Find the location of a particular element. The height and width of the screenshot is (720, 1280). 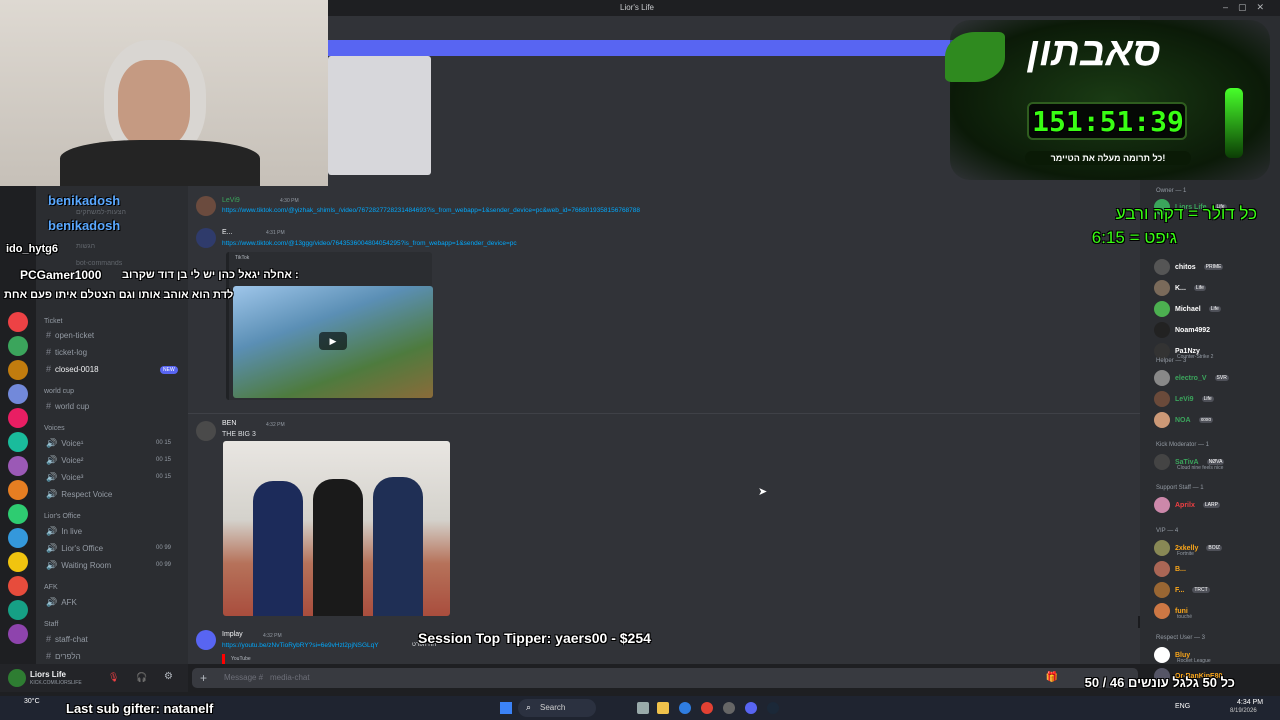

channel-label: Respect Voice is located at coordinates (87, 494).